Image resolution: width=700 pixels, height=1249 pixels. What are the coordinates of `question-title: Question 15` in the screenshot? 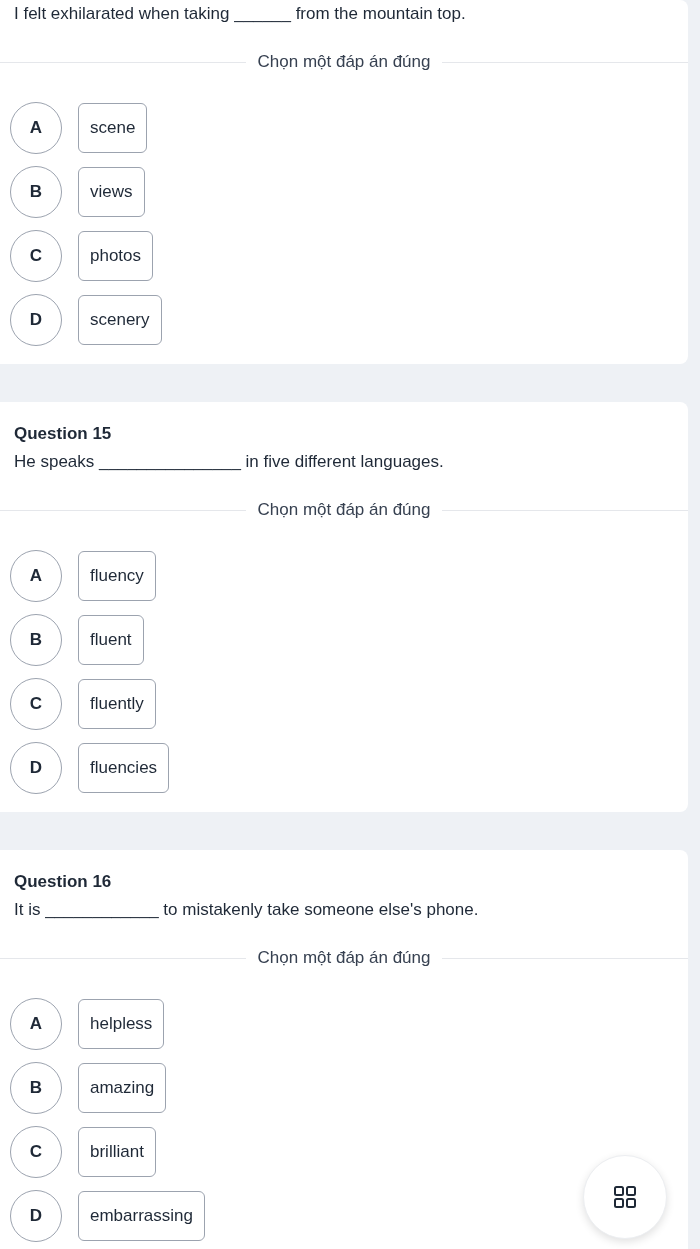 It's located at (63, 434).